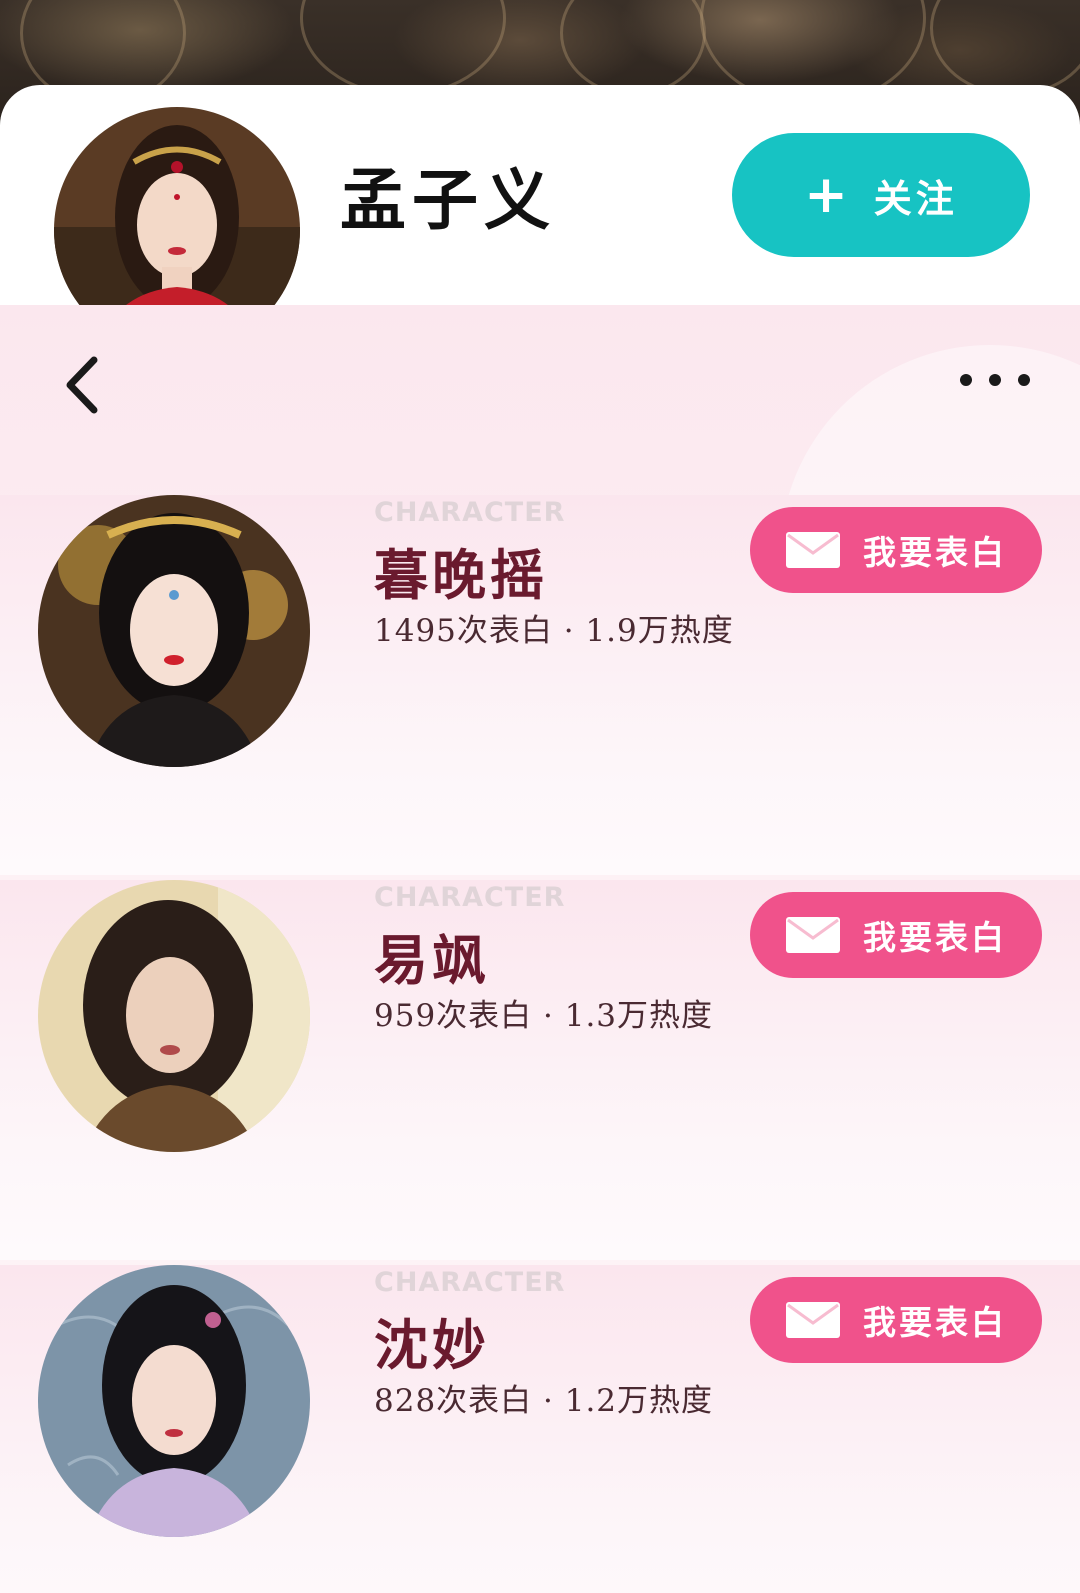 The image size is (1080, 1593). What do you see at coordinates (915, 198) in the screenshot?
I see `follow-button-label: 关注` at bounding box center [915, 198].